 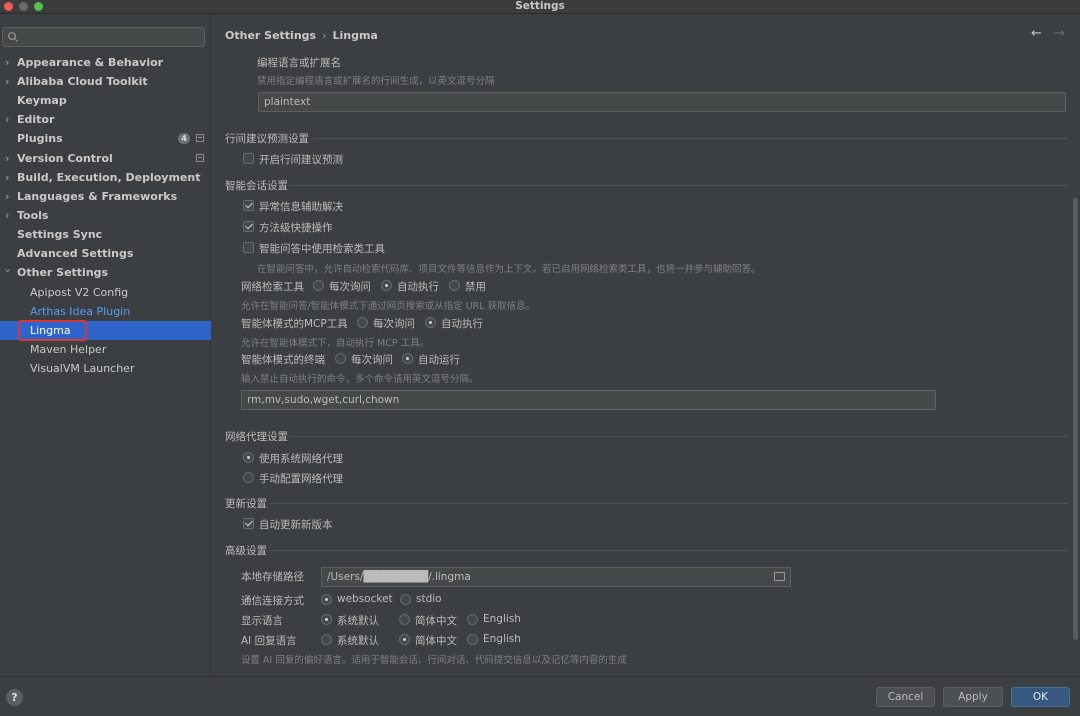 I want to click on mcp-label: 智能体模式的MCP工具, so click(x=294, y=324).